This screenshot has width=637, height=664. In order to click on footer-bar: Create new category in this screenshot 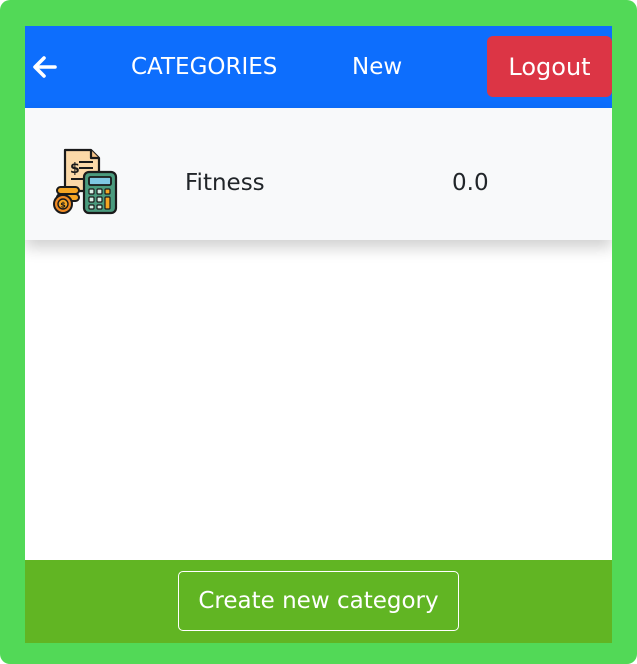, I will do `click(318, 601)`.